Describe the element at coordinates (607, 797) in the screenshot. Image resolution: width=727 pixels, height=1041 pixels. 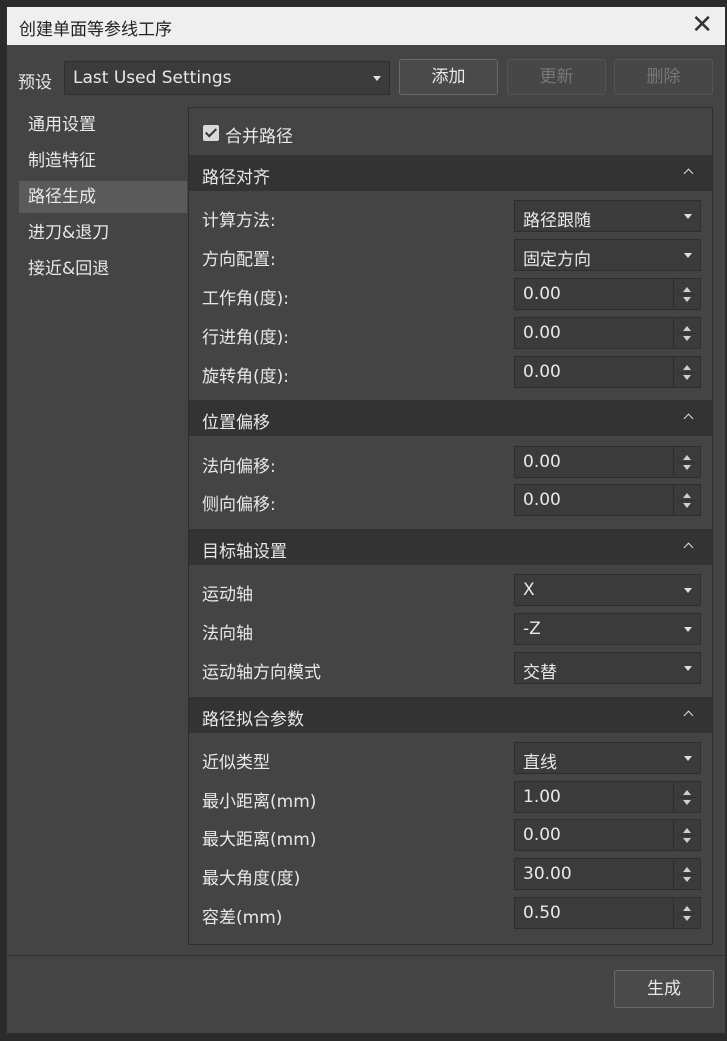
I see `min-dist-spinbox: 1.00` at that location.